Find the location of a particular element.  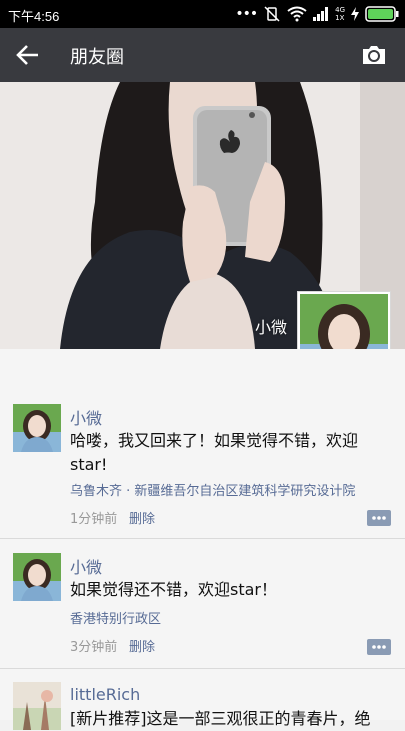

status-bar: 下午4:56 ••• 4G 1X is located at coordinates (202, 14).